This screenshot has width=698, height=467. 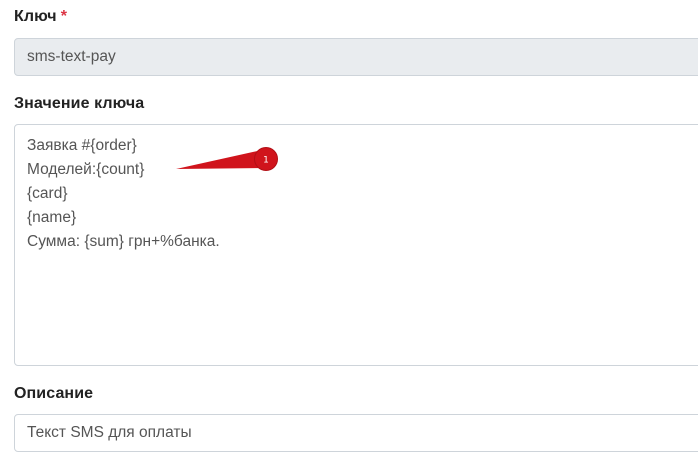 What do you see at coordinates (123, 241) in the screenshot?
I see `value-line: Сумма: {sum} грн+%банка.` at bounding box center [123, 241].